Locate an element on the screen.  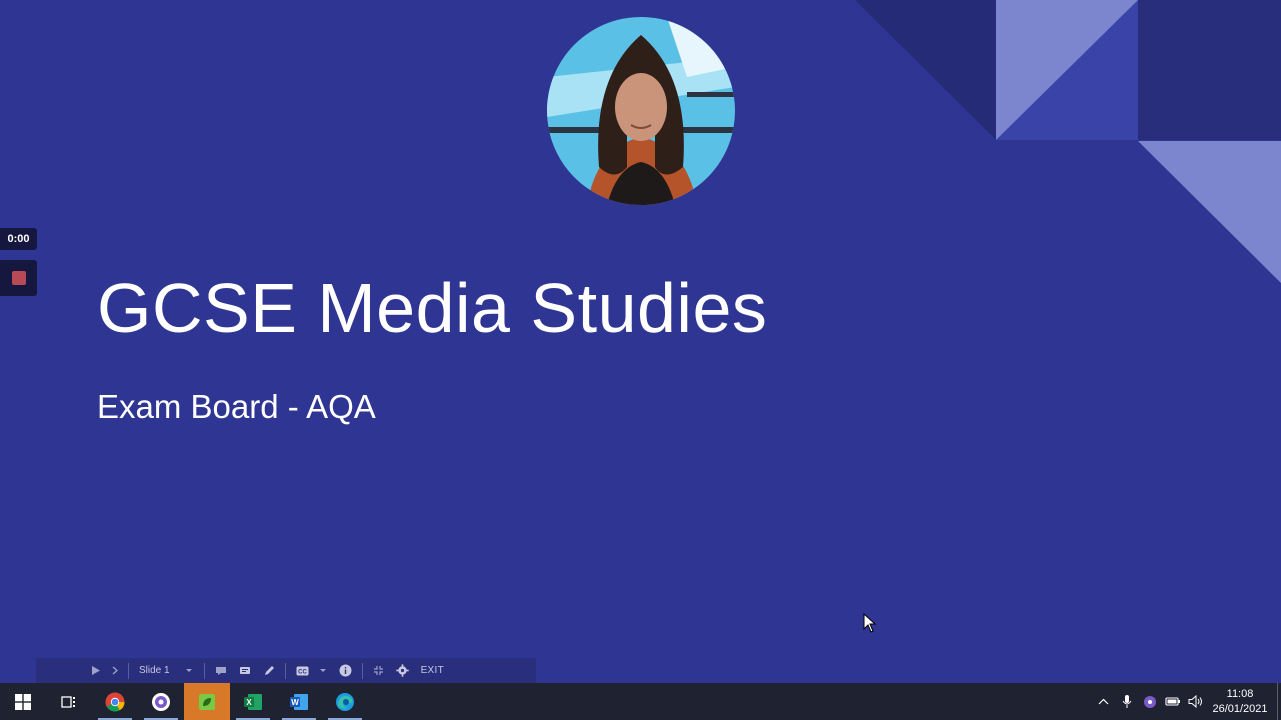
presenter-toolbar: Slide 1 CC EXIT is located at coordinates (286, 670).